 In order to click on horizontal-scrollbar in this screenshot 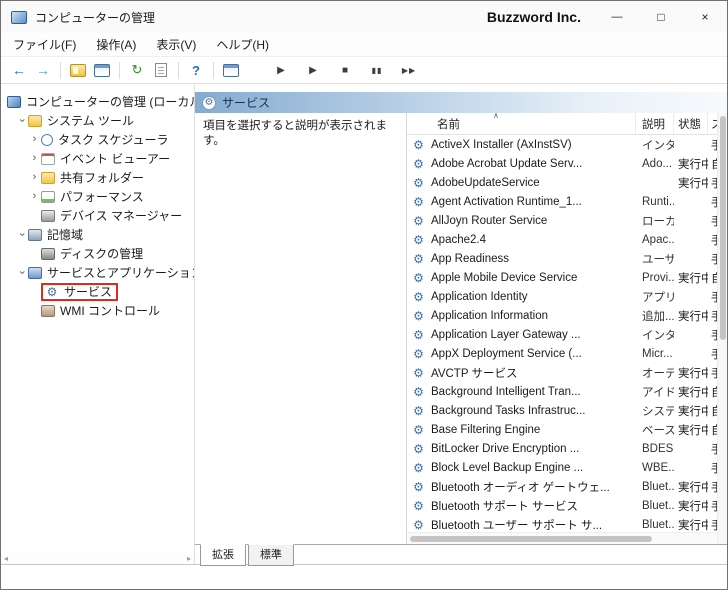, I will do `click(562, 538)`.